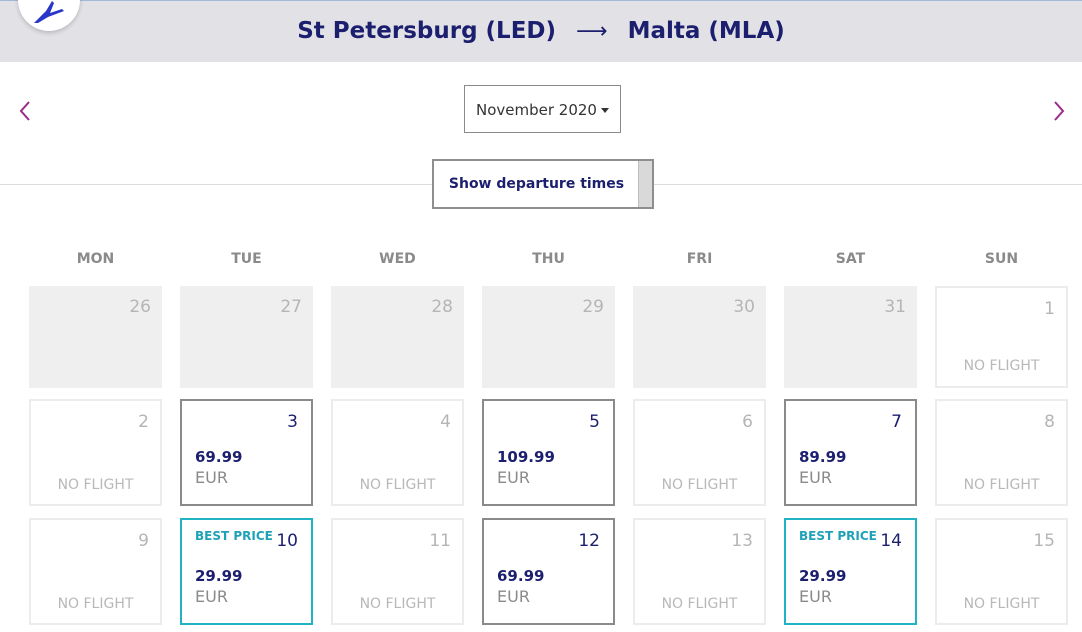 Image resolution: width=1082 pixels, height=632 pixels. I want to click on destination-label: Malta (MLA), so click(706, 31).